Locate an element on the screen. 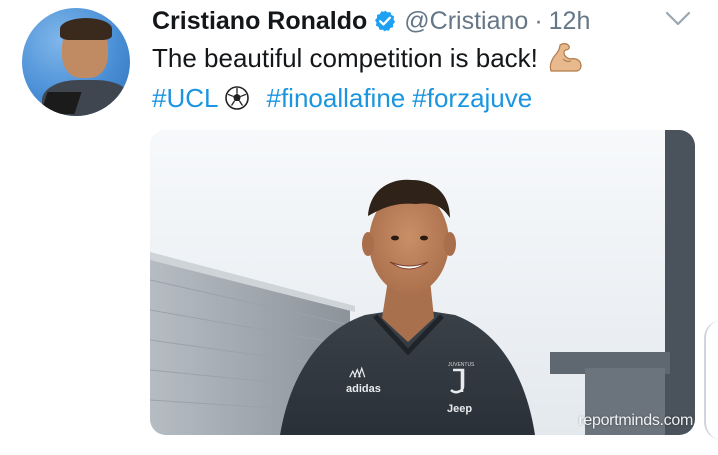 Image resolution: width=718 pixels, height=455 pixels. photo-post is located at coordinates (680, 282).